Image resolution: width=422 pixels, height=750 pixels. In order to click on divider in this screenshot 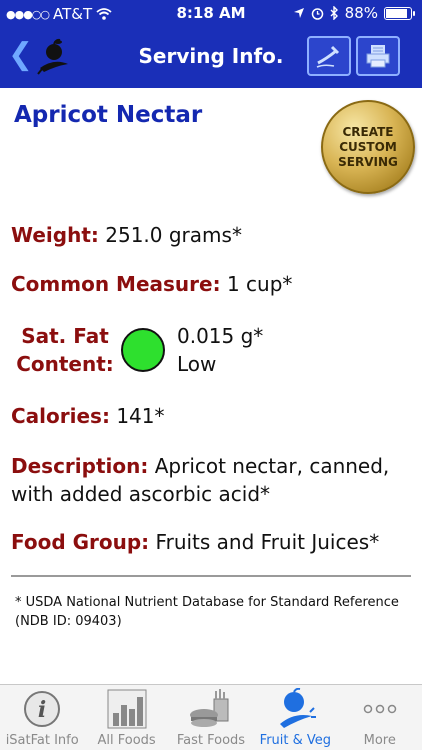, I will do `click(211, 576)`.